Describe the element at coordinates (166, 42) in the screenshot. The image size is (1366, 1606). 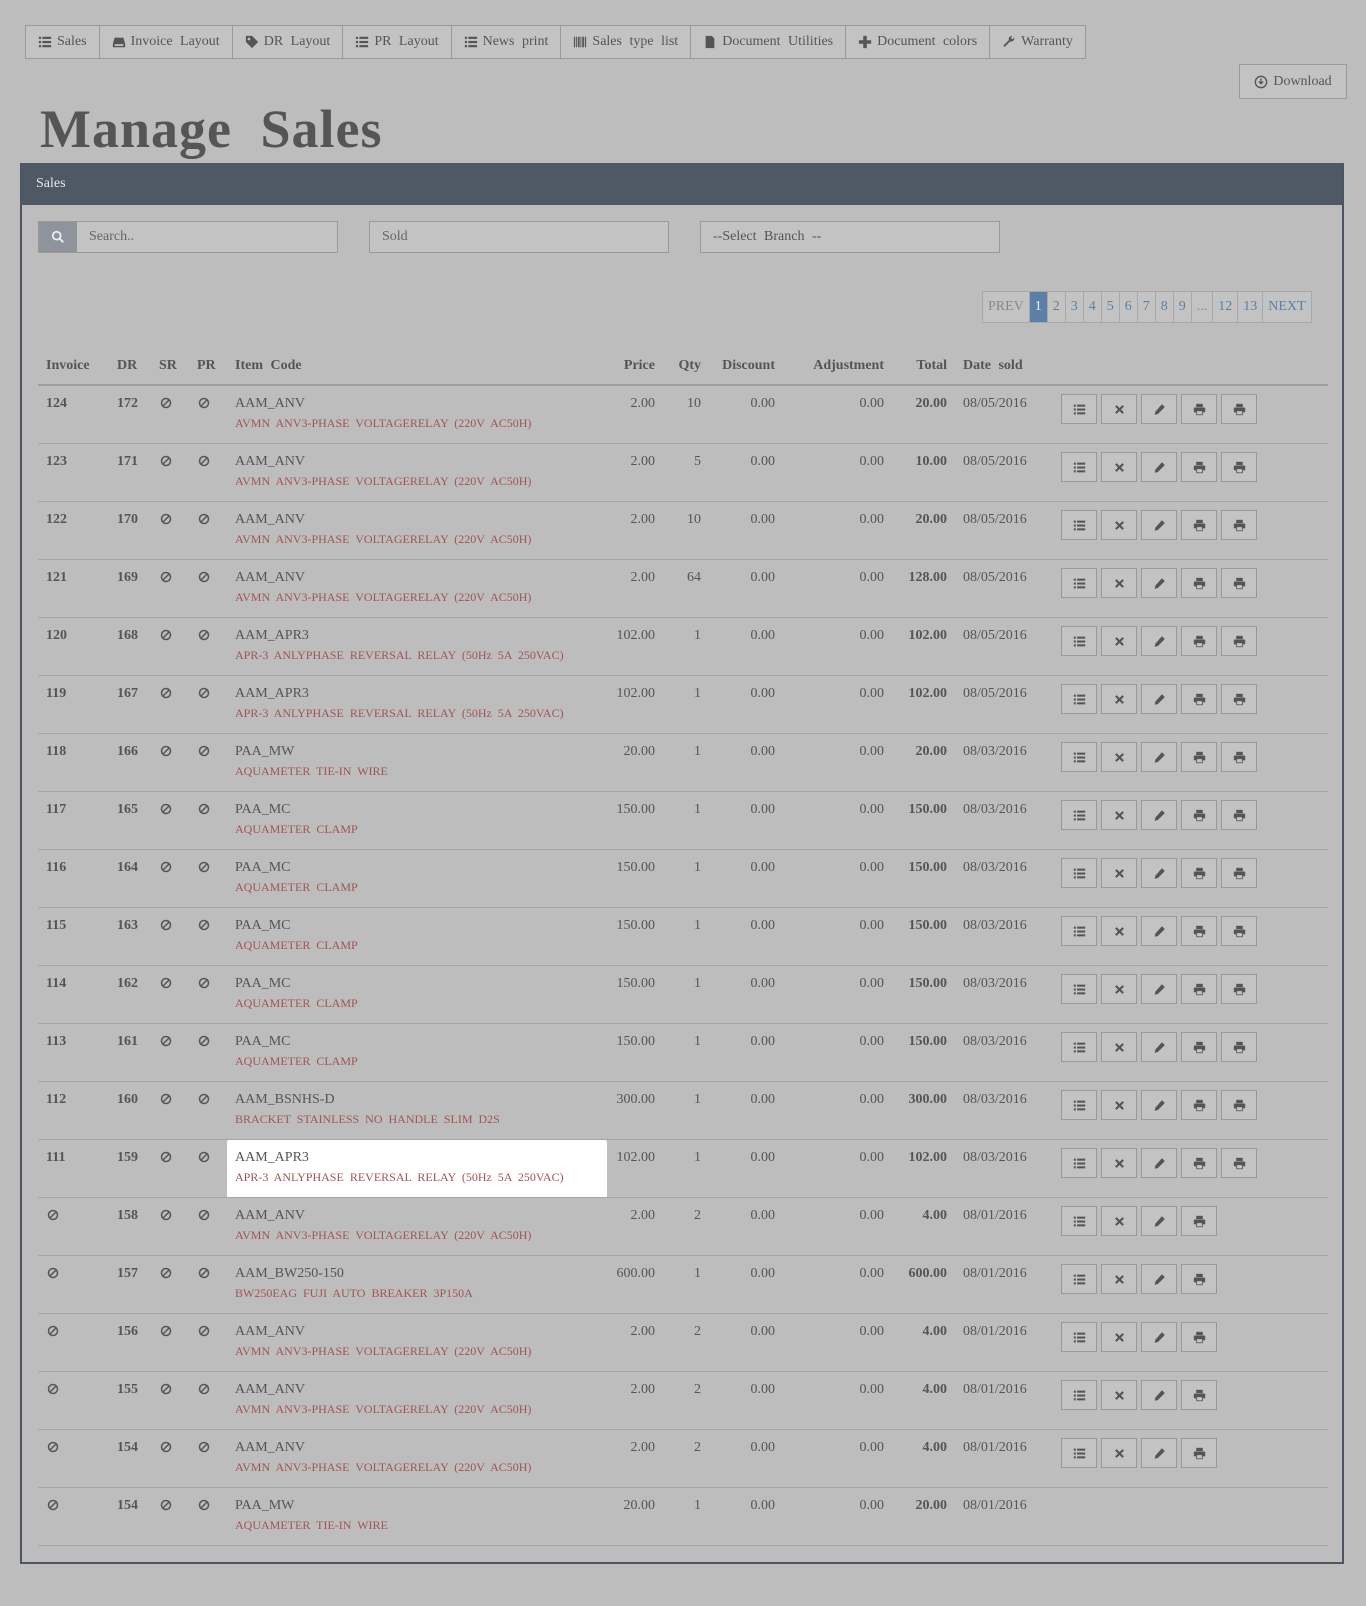
I see `nav-item-invoice-layout: Invoice Layout` at that location.